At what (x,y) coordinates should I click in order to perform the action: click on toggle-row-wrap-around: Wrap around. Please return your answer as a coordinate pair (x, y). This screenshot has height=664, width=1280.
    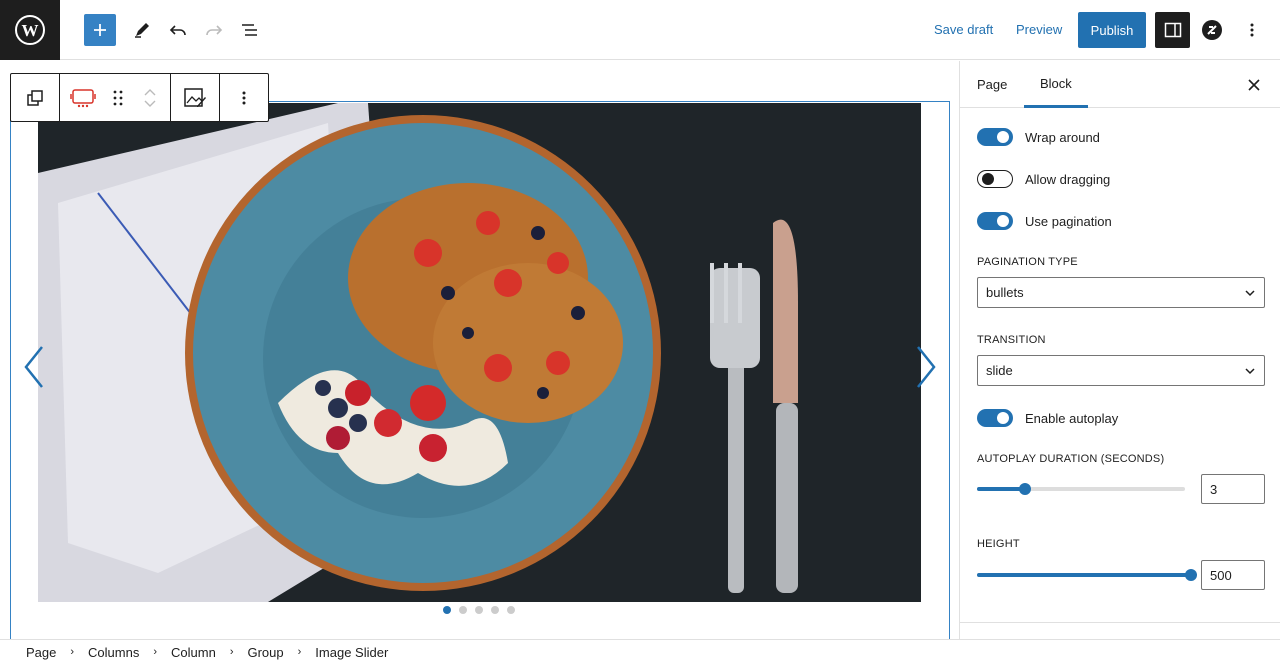
    Looking at the image, I should click on (1038, 137).